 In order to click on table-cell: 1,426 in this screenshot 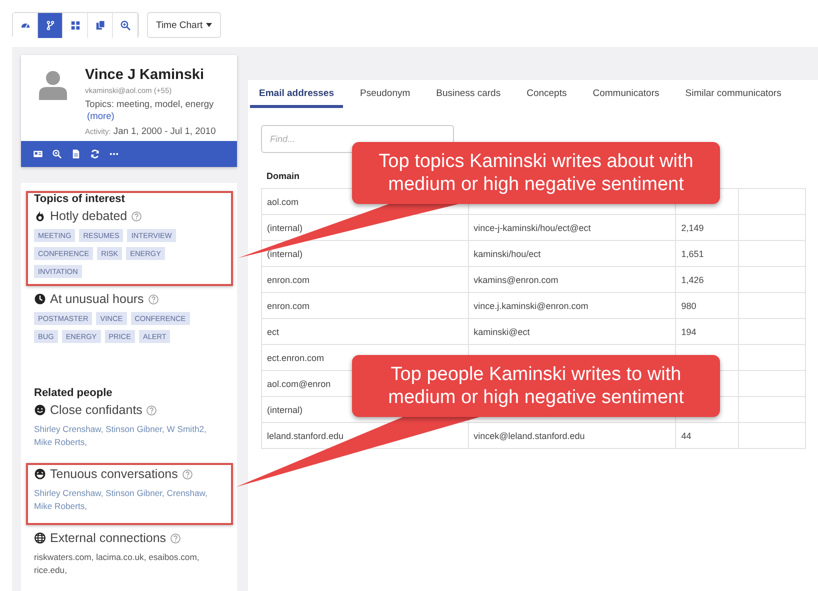, I will do `click(707, 279)`.